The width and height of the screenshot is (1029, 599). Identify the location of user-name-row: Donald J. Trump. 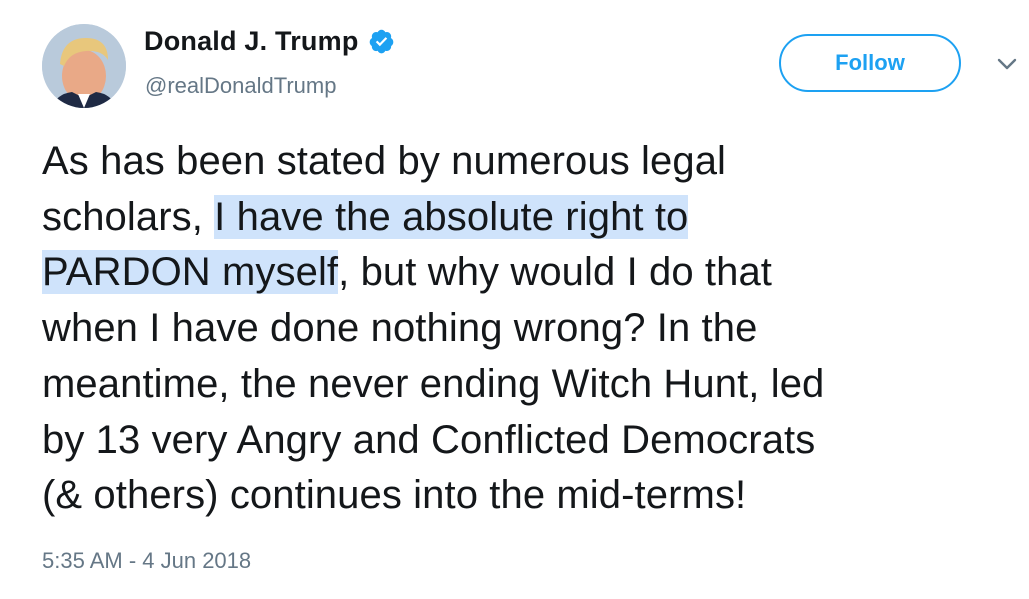
(269, 41).